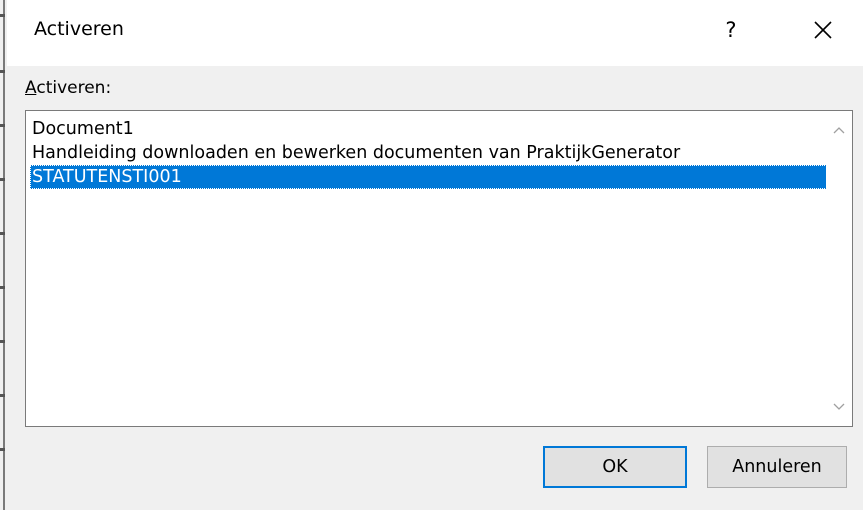  I want to click on list-label: Activeren:, so click(68, 88).